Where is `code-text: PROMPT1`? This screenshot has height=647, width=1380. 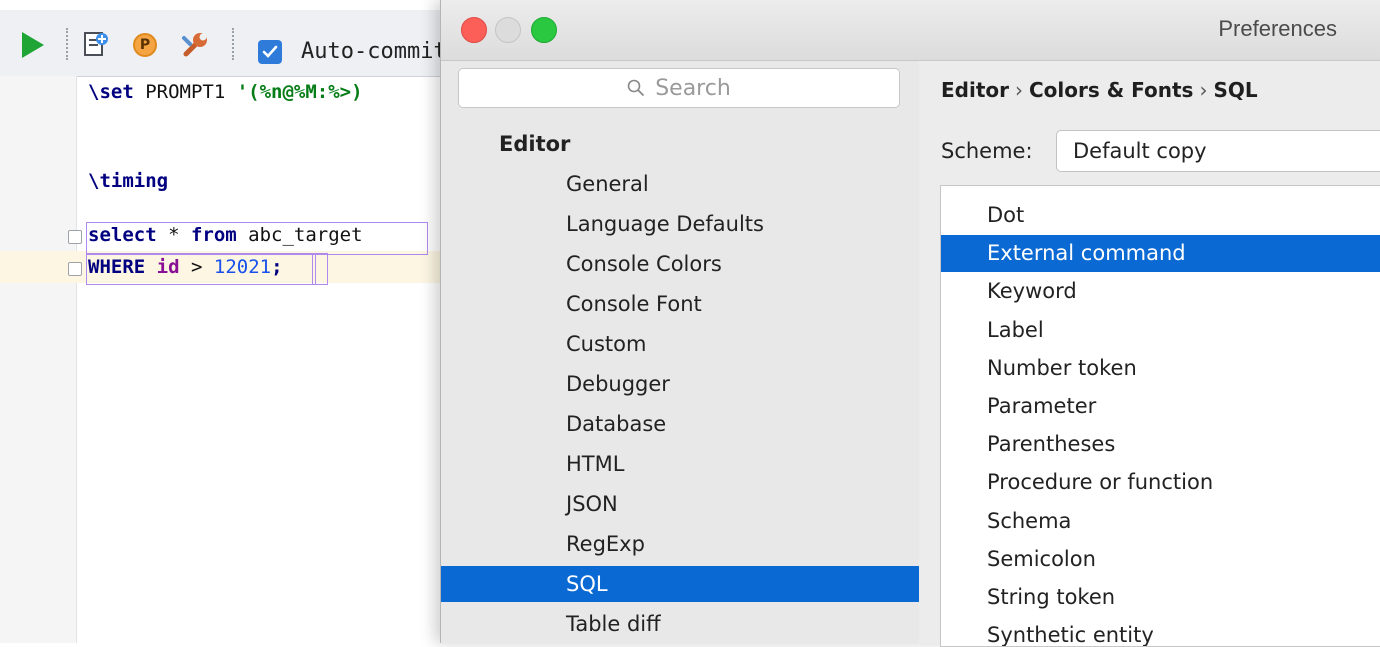 code-text: PROMPT1 is located at coordinates (185, 92).